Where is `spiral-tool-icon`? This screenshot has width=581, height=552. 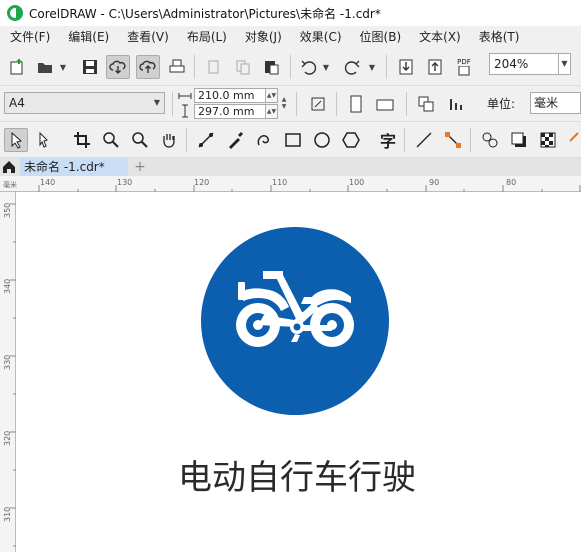
spiral-tool-icon is located at coordinates (264, 140).